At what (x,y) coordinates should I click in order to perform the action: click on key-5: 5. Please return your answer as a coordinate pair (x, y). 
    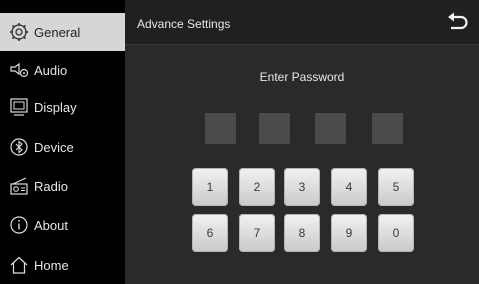
    Looking at the image, I should click on (396, 187).